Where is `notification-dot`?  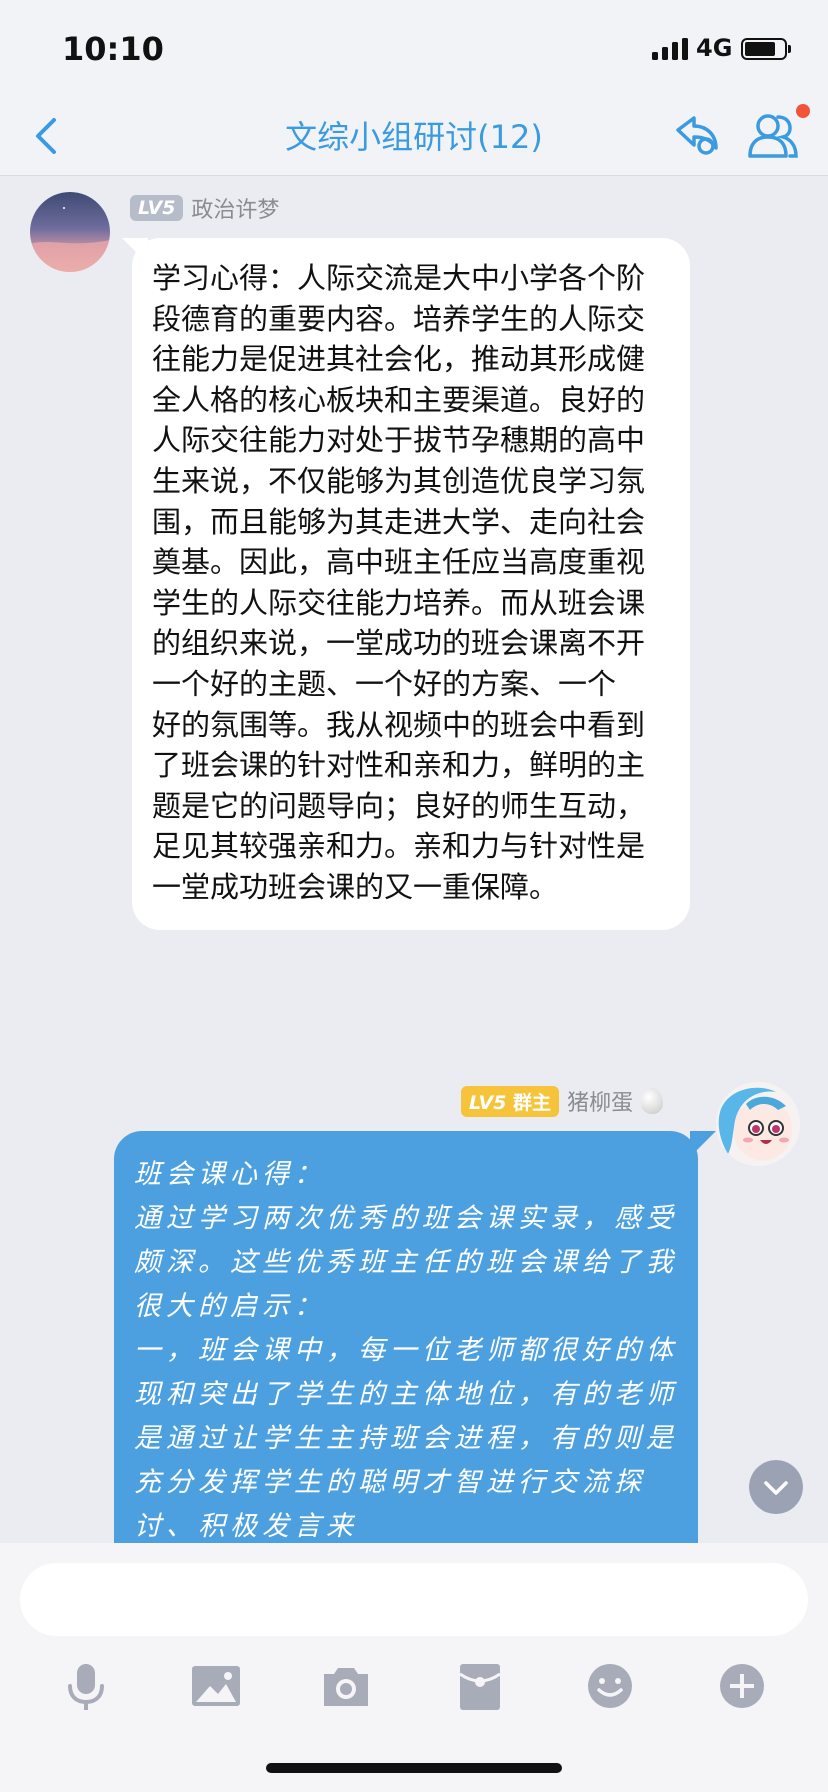 notification-dot is located at coordinates (803, 111).